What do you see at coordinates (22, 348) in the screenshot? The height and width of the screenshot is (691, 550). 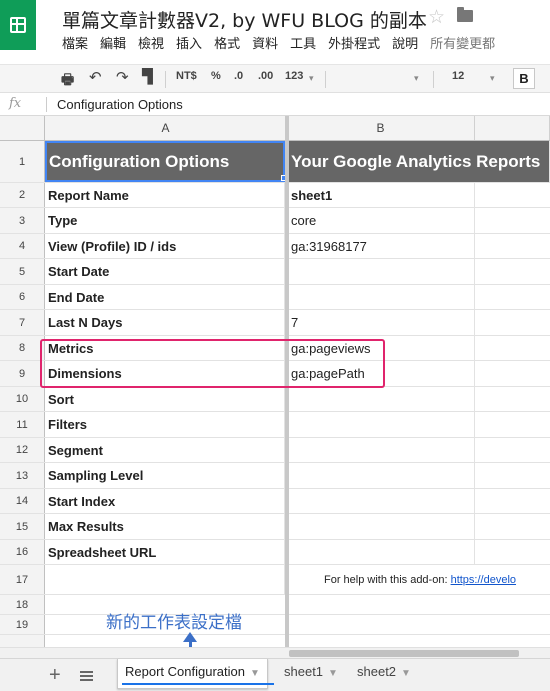 I see `row-number: 8` at bounding box center [22, 348].